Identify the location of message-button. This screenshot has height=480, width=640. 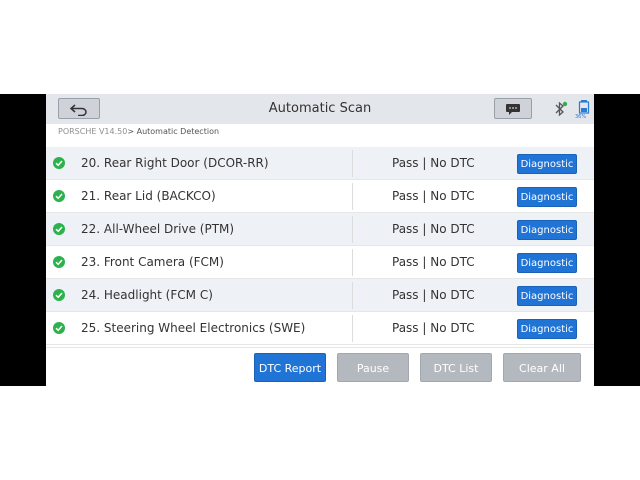
(513, 108).